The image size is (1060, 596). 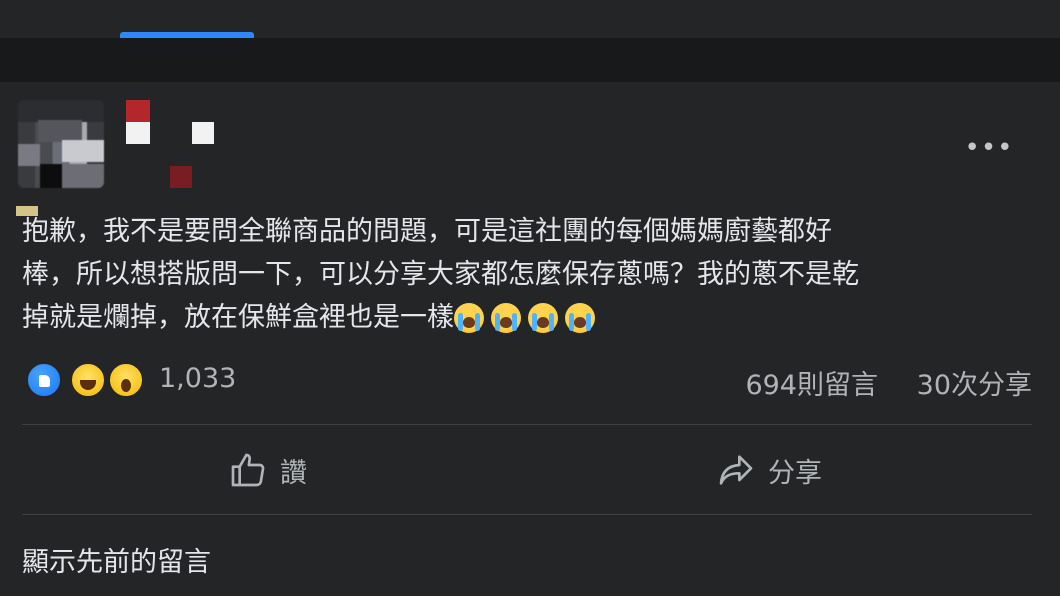 What do you see at coordinates (527, 424) in the screenshot?
I see `divider-top` at bounding box center [527, 424].